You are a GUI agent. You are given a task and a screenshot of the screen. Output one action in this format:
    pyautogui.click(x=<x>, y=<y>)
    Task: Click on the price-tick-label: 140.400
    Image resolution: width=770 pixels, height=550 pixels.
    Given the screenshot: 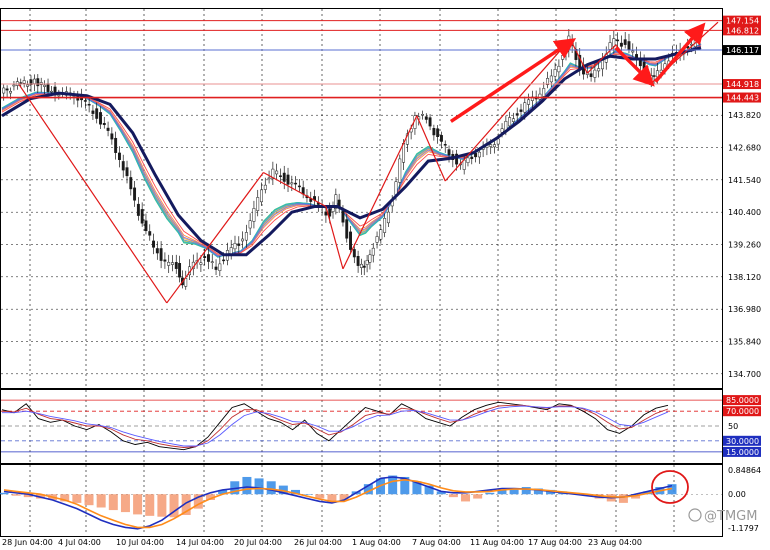 What is the action you would take?
    pyautogui.click(x=744, y=212)
    